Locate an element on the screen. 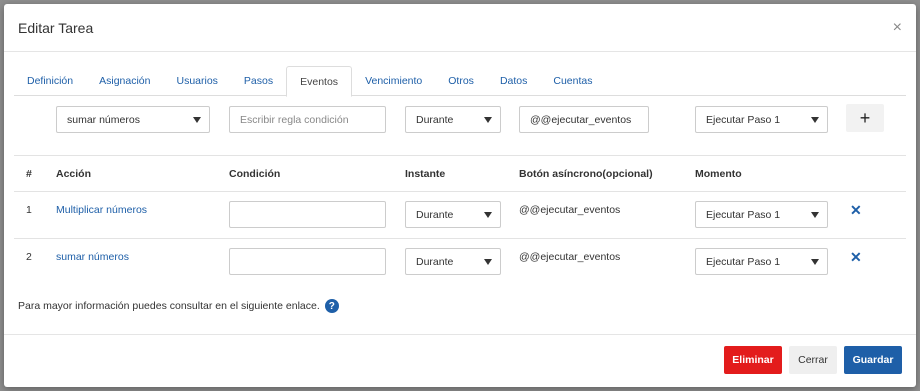 Image resolution: width=920 pixels, height=391 pixels. col-header-condition: Condición is located at coordinates (255, 174).